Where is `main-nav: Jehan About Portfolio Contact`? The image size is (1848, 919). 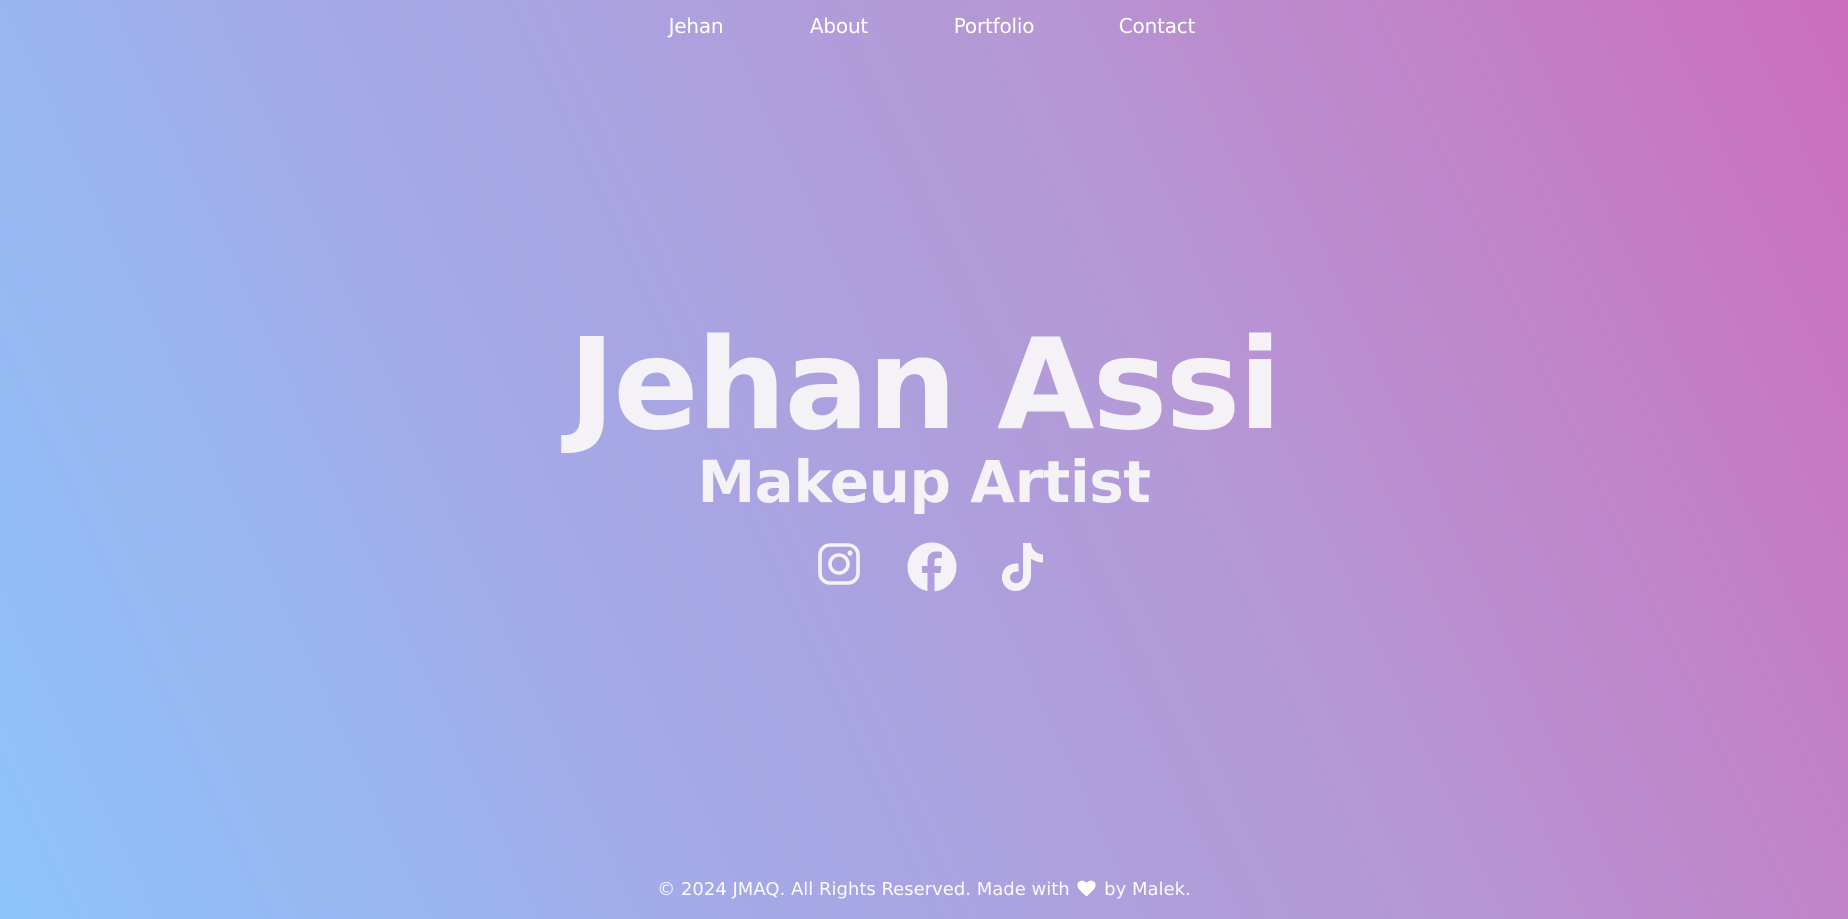
main-nav: Jehan About Portfolio Contact is located at coordinates (924, 26).